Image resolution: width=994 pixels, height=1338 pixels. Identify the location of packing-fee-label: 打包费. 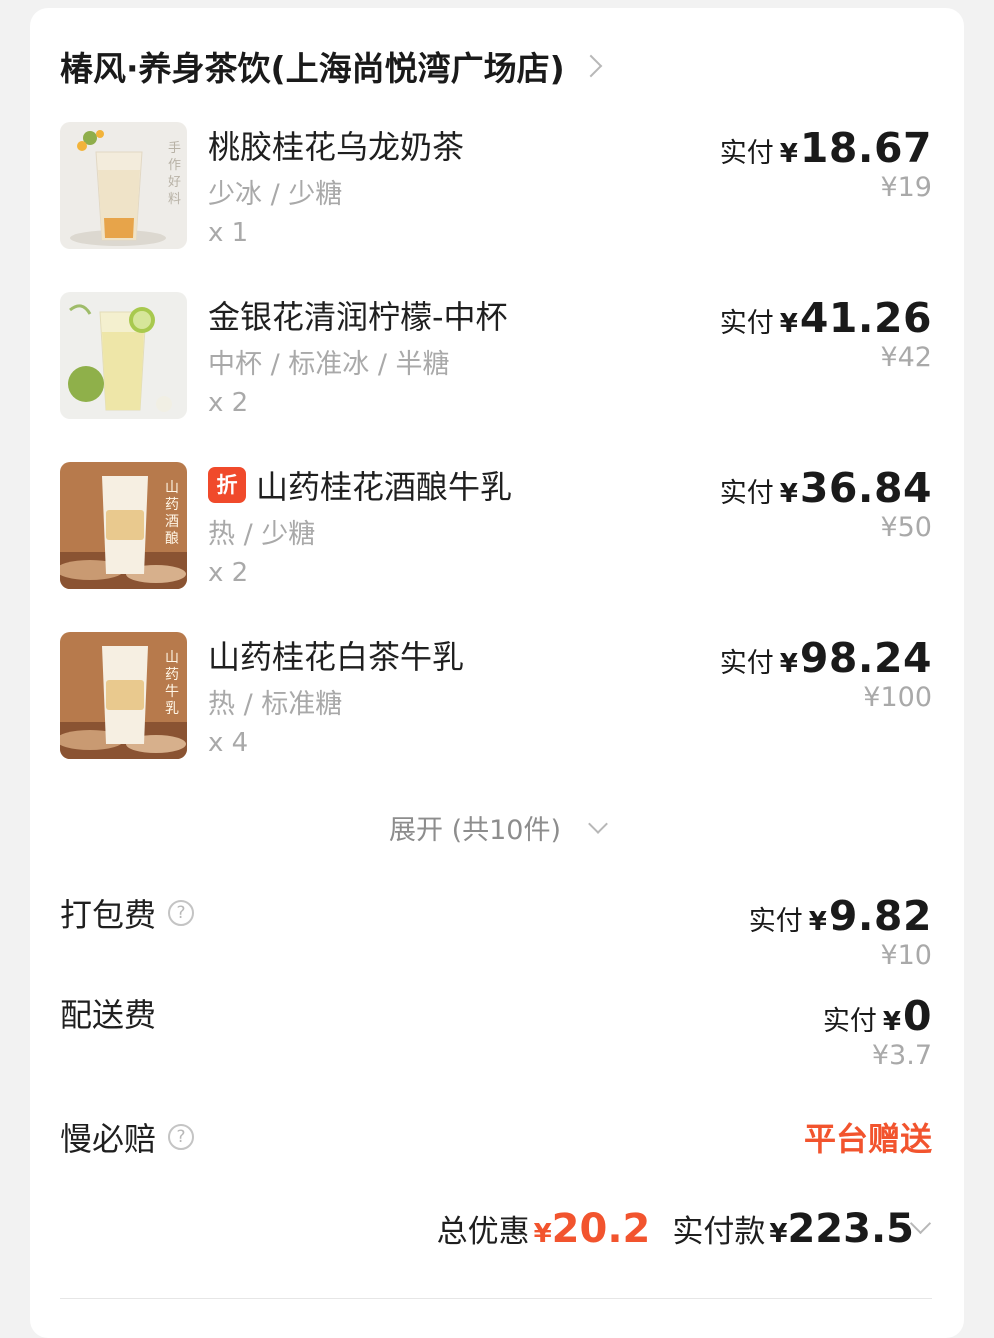
(108, 915).